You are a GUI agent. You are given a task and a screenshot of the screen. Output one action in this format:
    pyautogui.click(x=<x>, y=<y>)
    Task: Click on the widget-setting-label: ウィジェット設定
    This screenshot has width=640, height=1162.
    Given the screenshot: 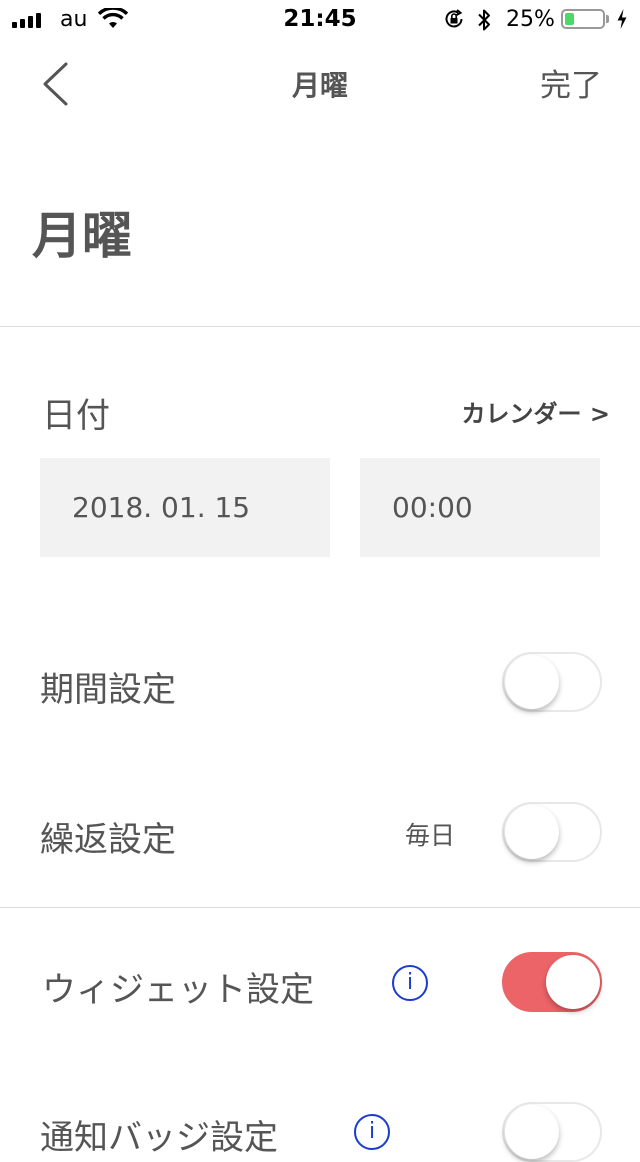 What is the action you would take?
    pyautogui.click(x=178, y=990)
    